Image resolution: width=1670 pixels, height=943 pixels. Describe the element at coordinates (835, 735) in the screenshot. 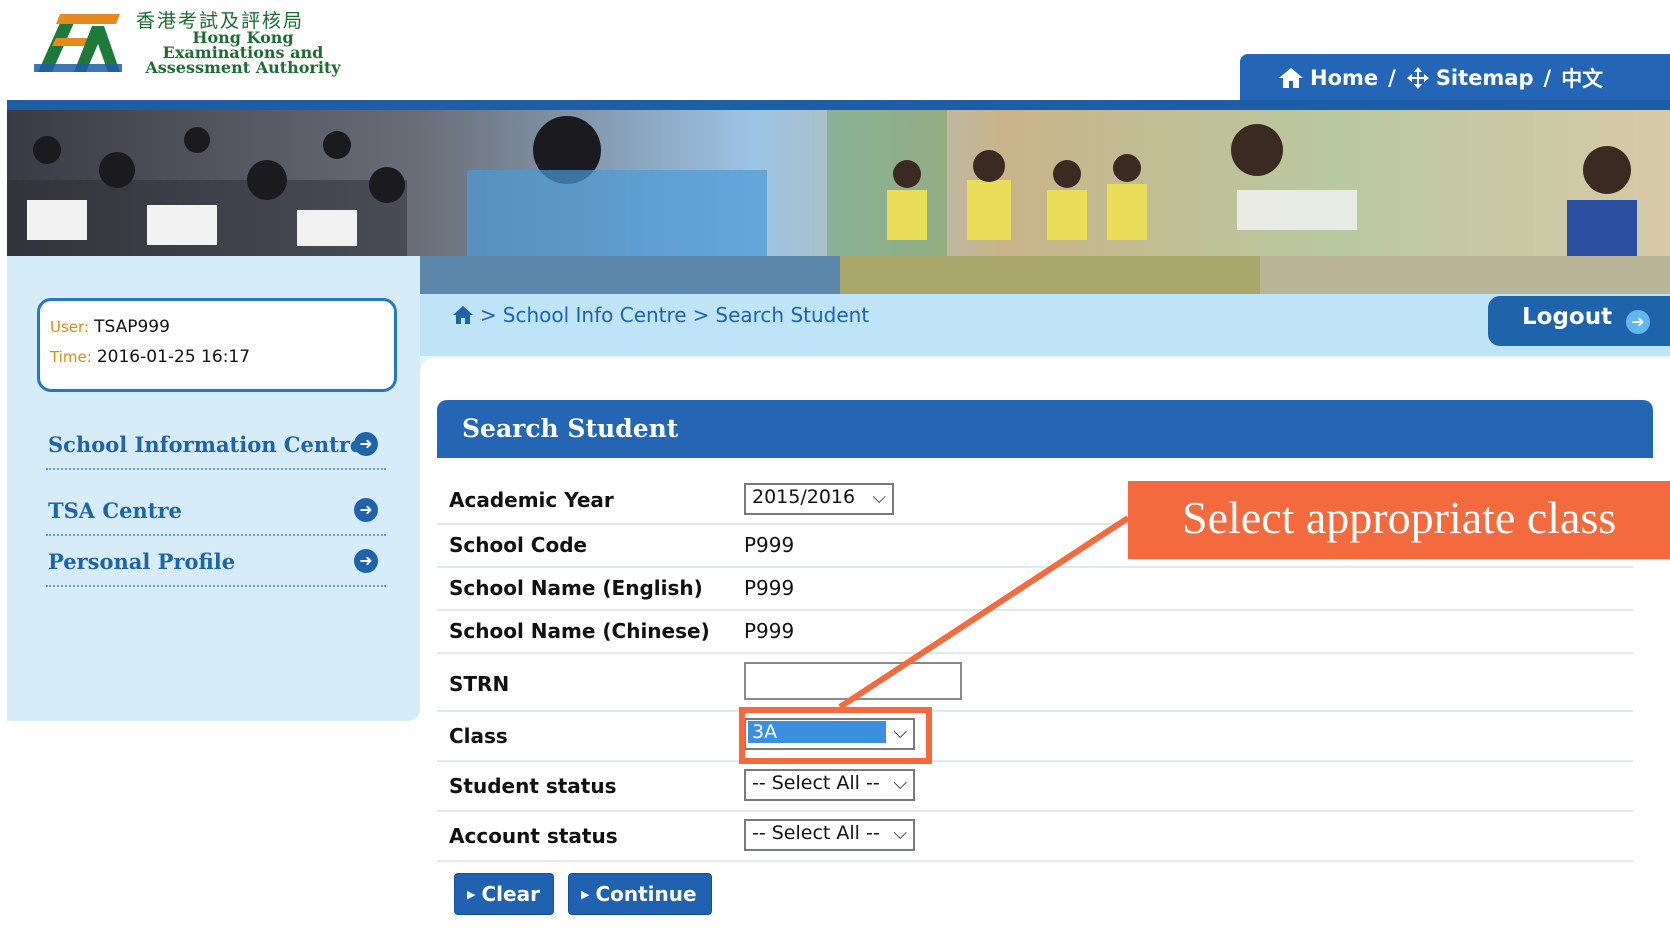

I see `class-highlight-box` at that location.